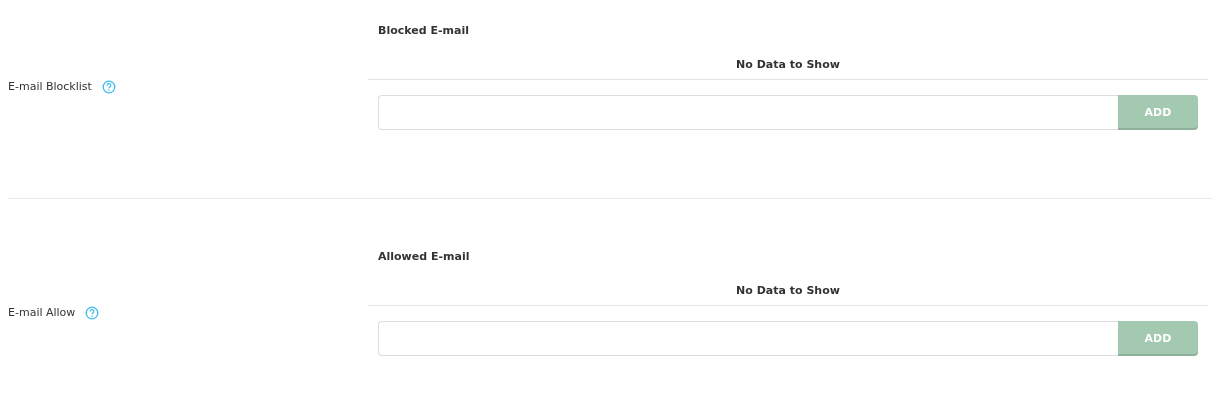  Describe the element at coordinates (423, 31) in the screenshot. I see `list-header: Blocked E-mail` at that location.